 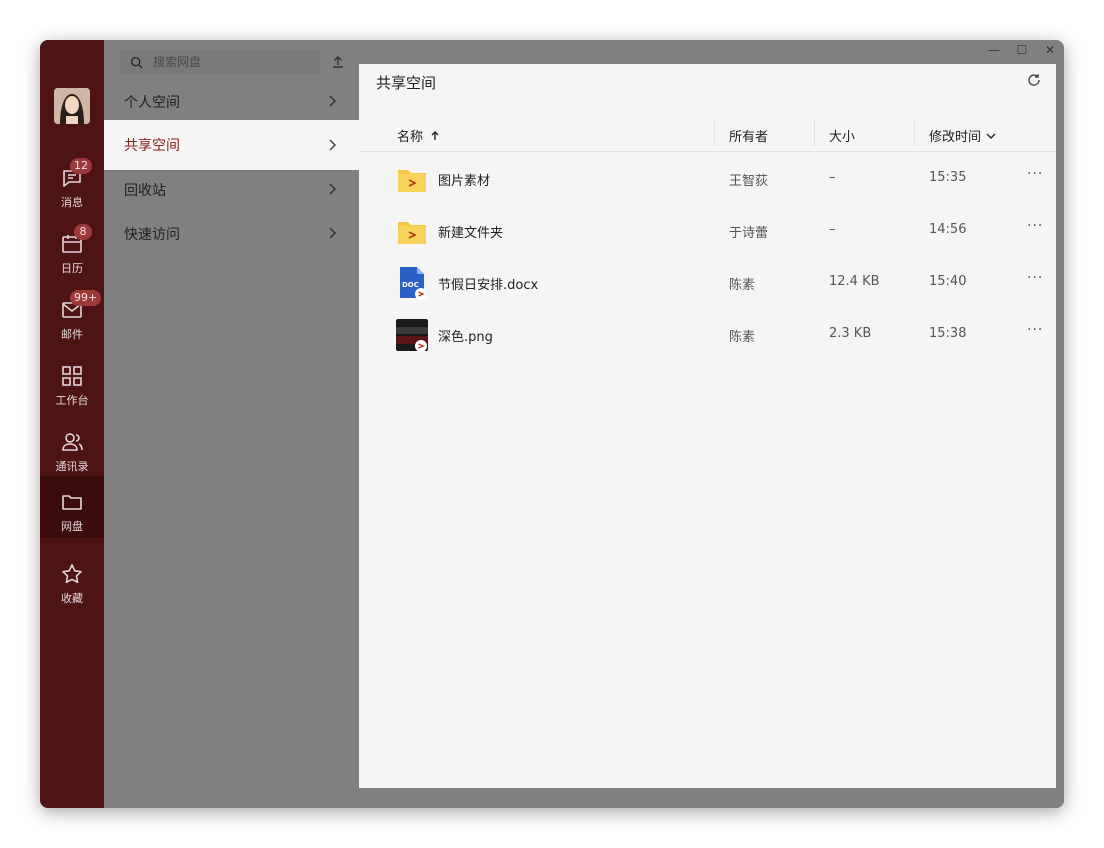 I want to click on rail-label: 通讯录, so click(x=72, y=466).